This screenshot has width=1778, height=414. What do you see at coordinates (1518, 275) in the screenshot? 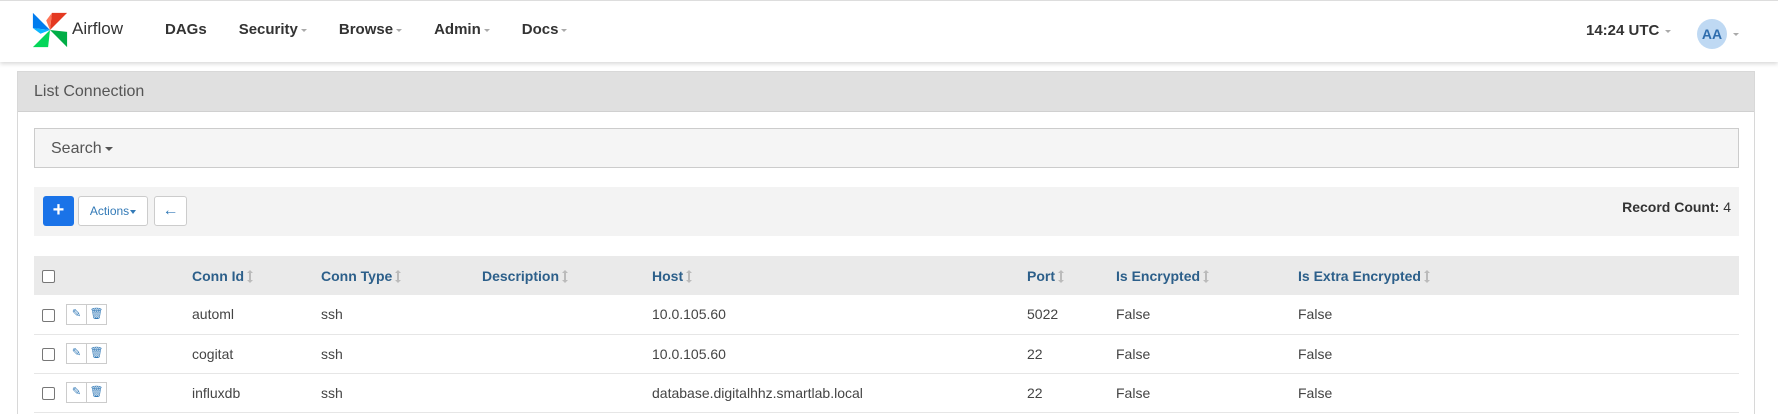
I see `column-header-is-extra-encrypted: Is Extra Encrypted` at bounding box center [1518, 275].